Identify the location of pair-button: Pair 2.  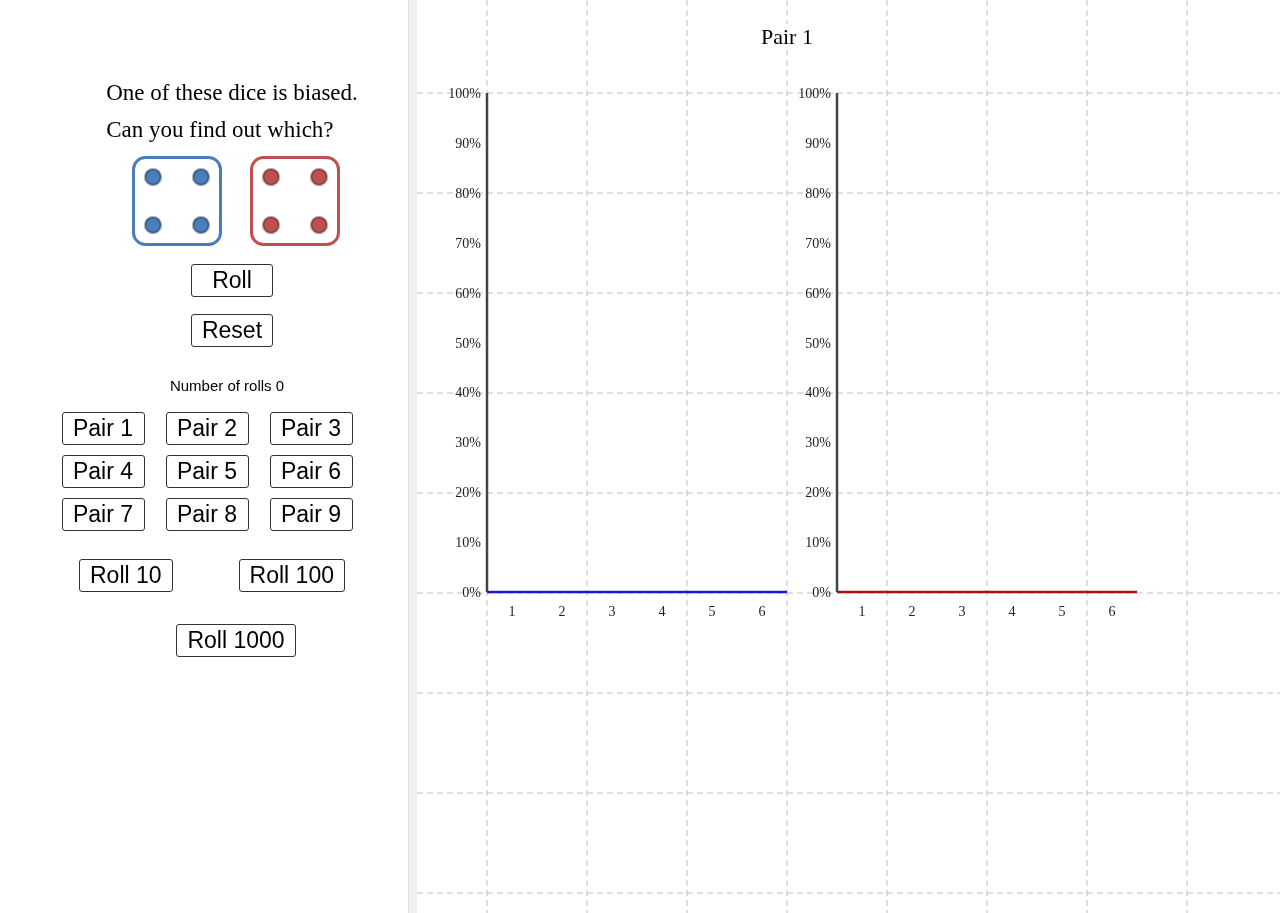
(207, 428).